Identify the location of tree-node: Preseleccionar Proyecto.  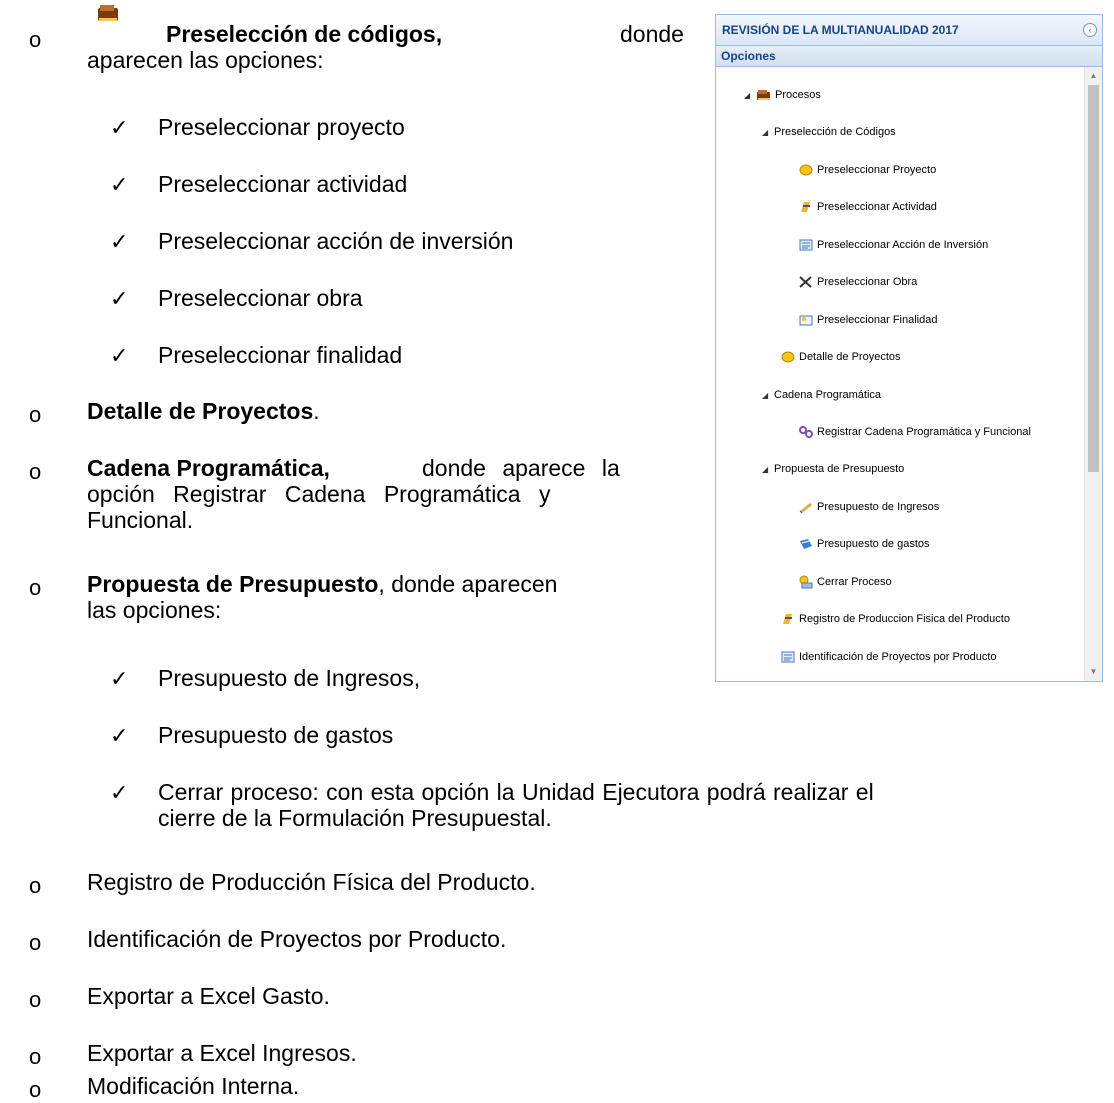
(867, 170).